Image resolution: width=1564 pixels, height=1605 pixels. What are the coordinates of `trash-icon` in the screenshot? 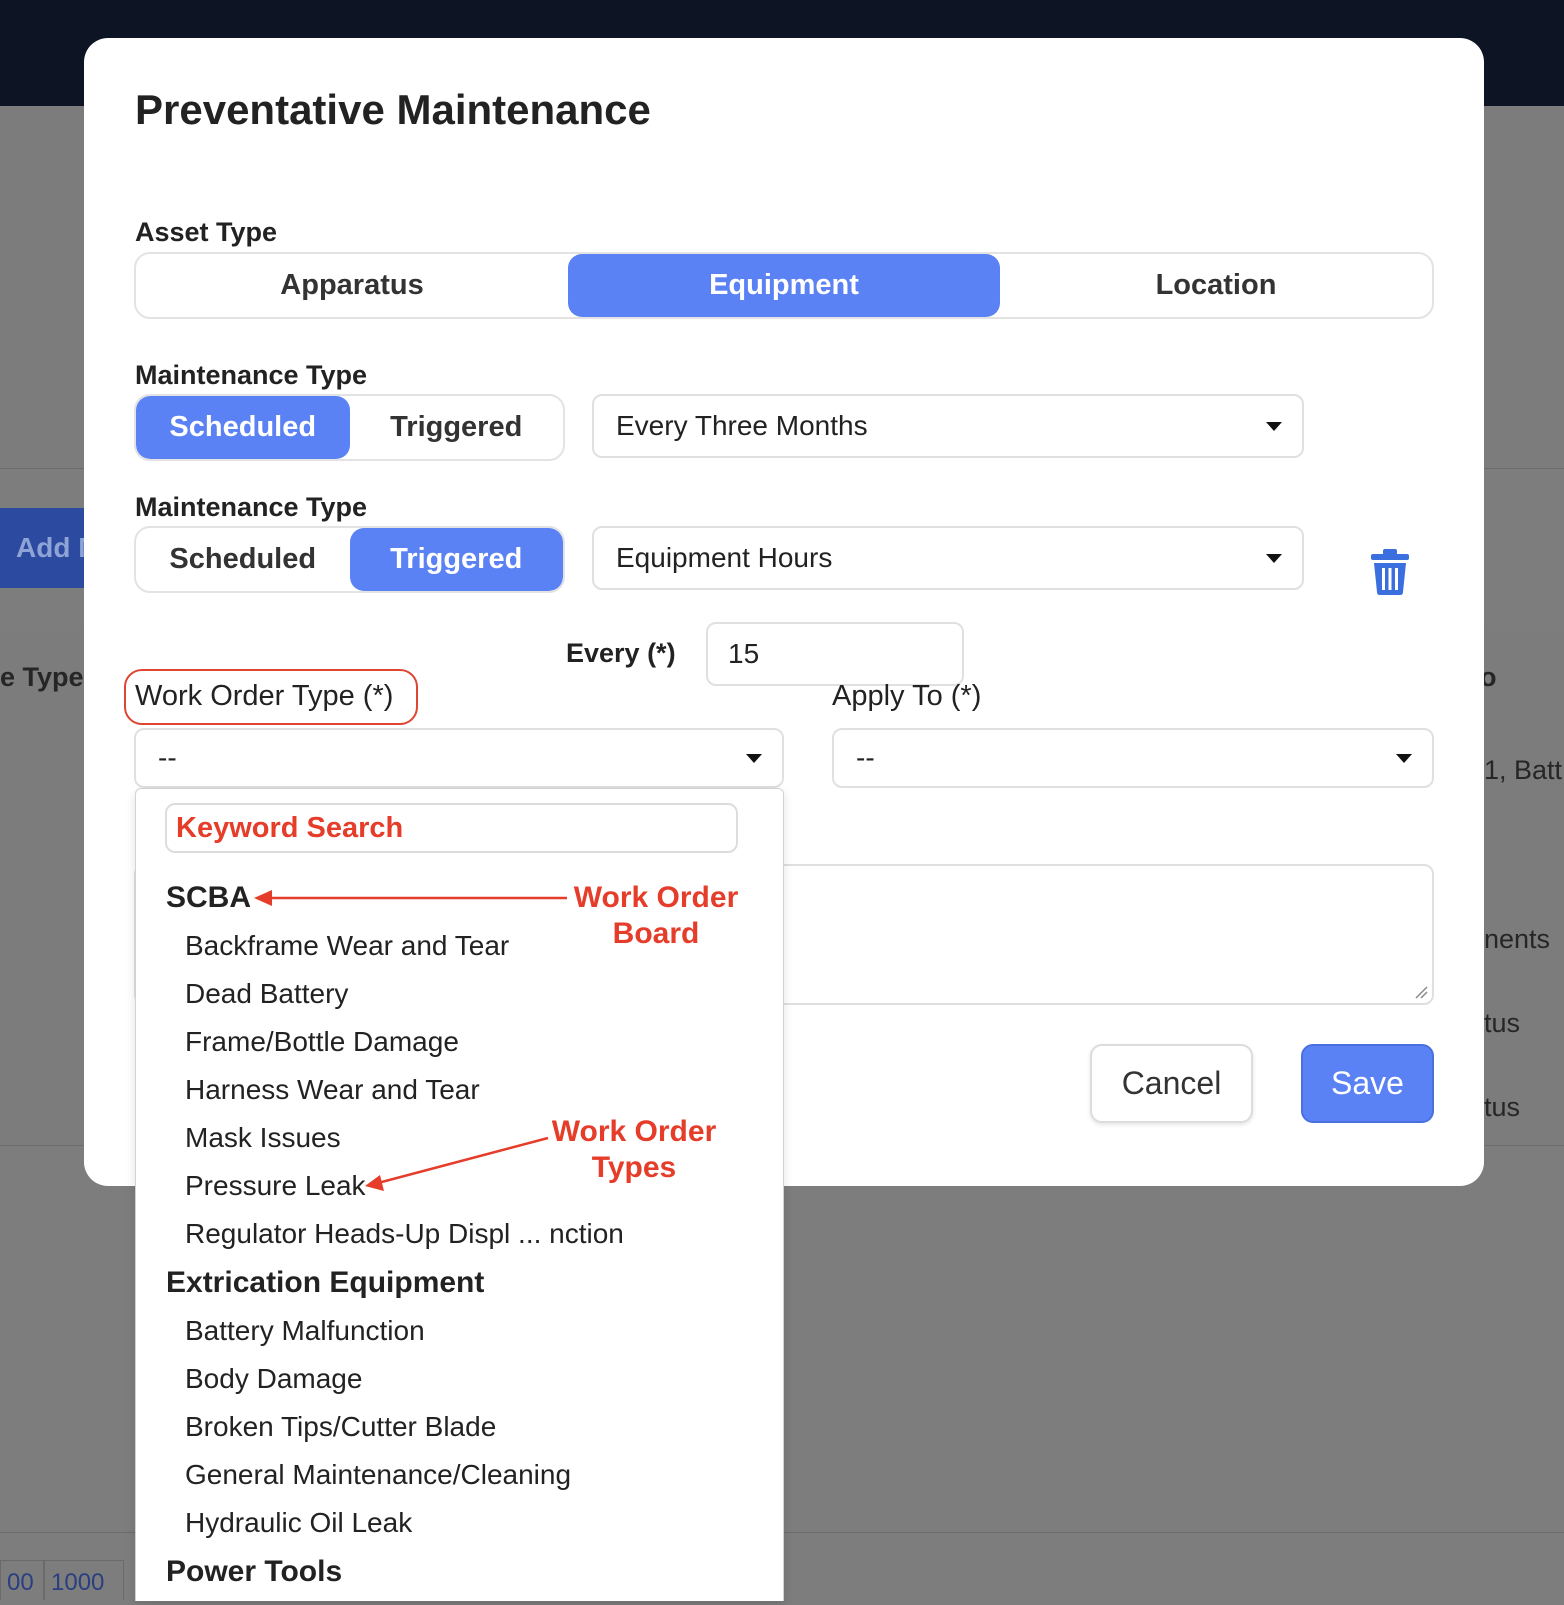 It's located at (1390, 572).